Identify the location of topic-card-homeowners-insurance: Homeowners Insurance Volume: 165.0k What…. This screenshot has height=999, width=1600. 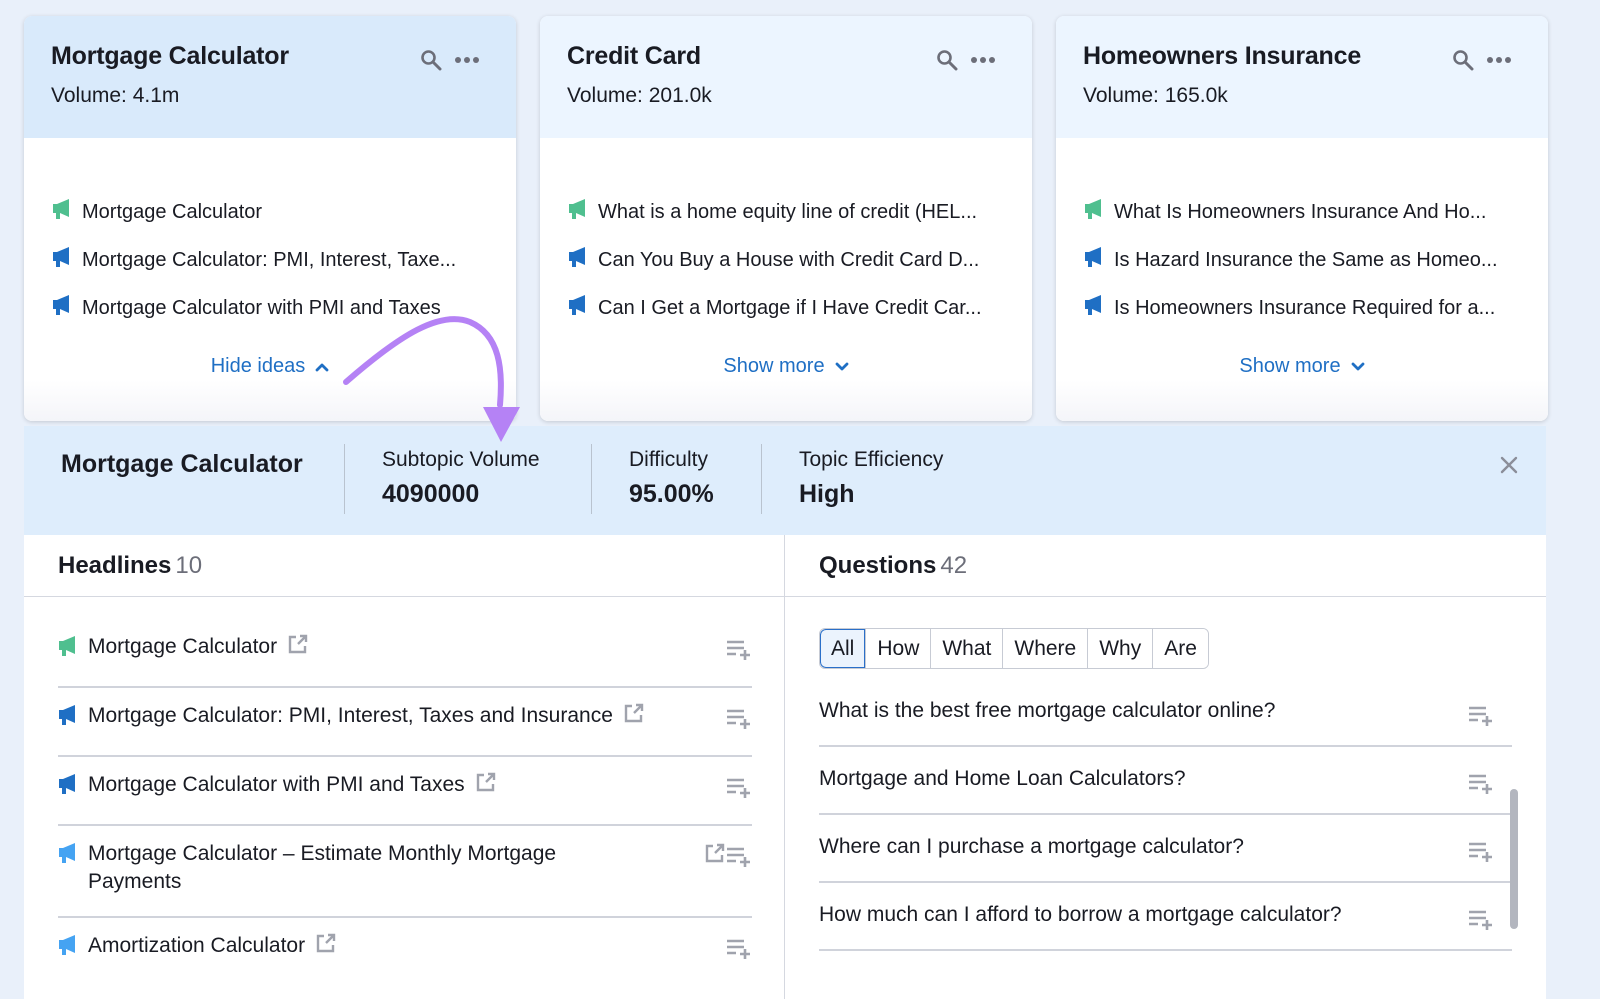
(1302, 218).